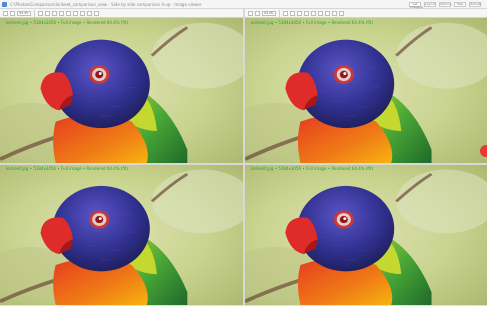 The image size is (487, 312). I want to click on options-button: Options, so click(445, 4).